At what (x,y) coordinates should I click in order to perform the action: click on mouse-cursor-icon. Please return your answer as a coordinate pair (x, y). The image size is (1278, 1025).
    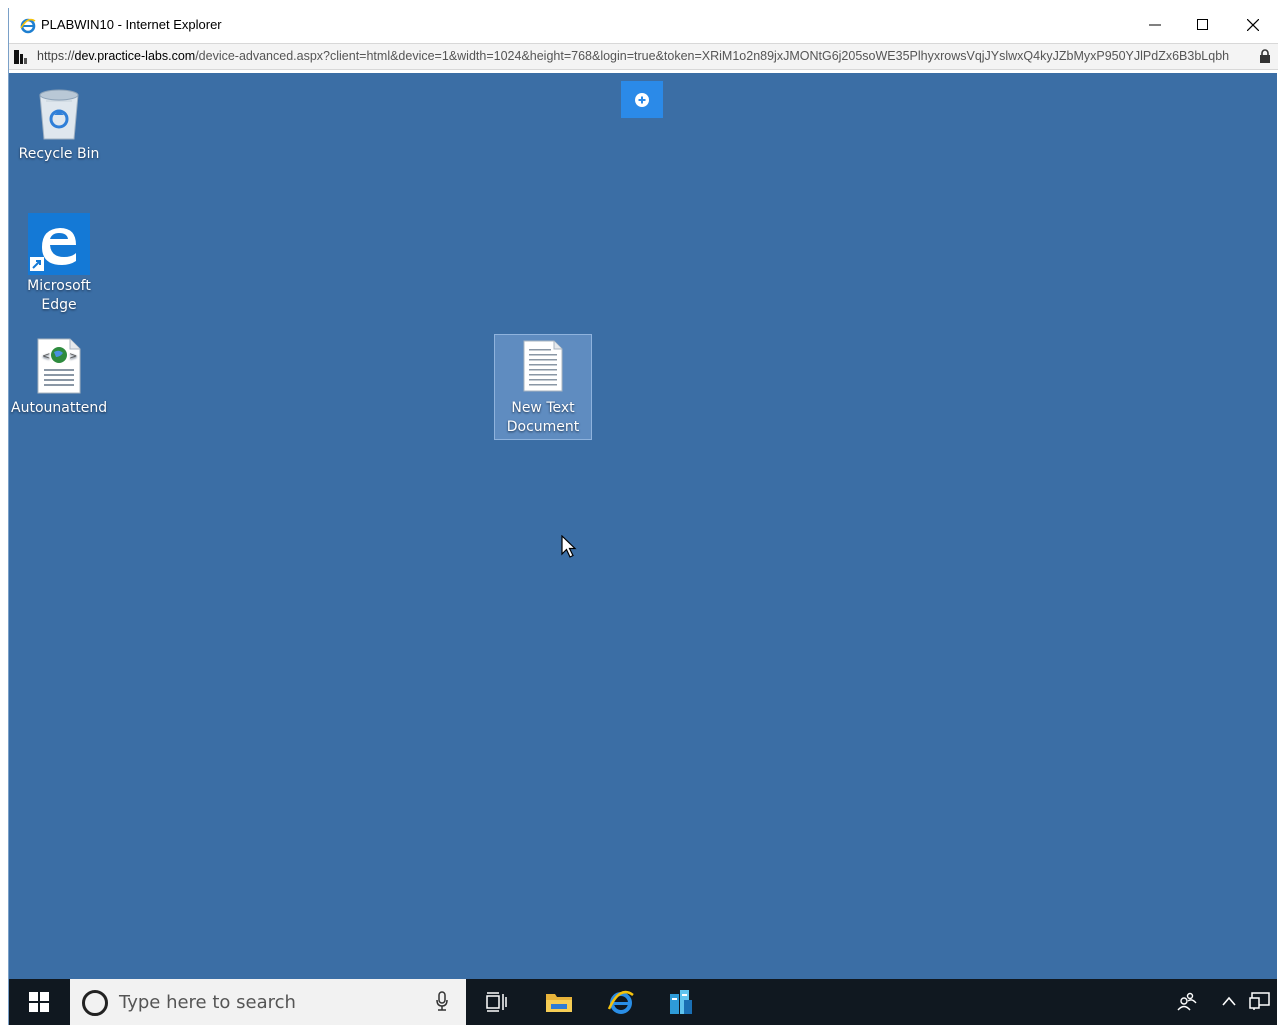
    Looking at the image, I should click on (569, 546).